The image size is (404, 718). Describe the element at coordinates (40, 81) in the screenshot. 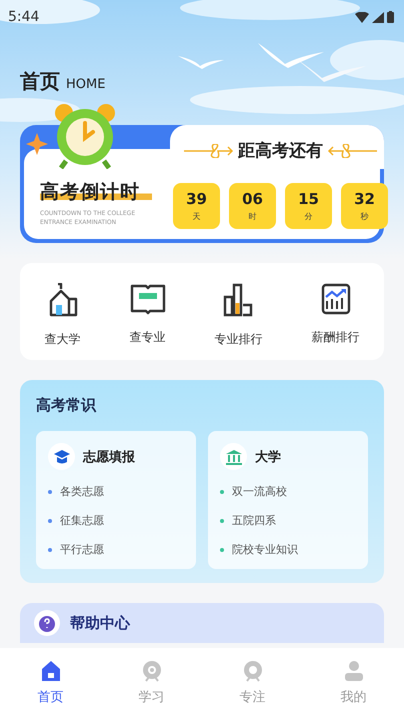

I see `page-title: 首页` at that location.